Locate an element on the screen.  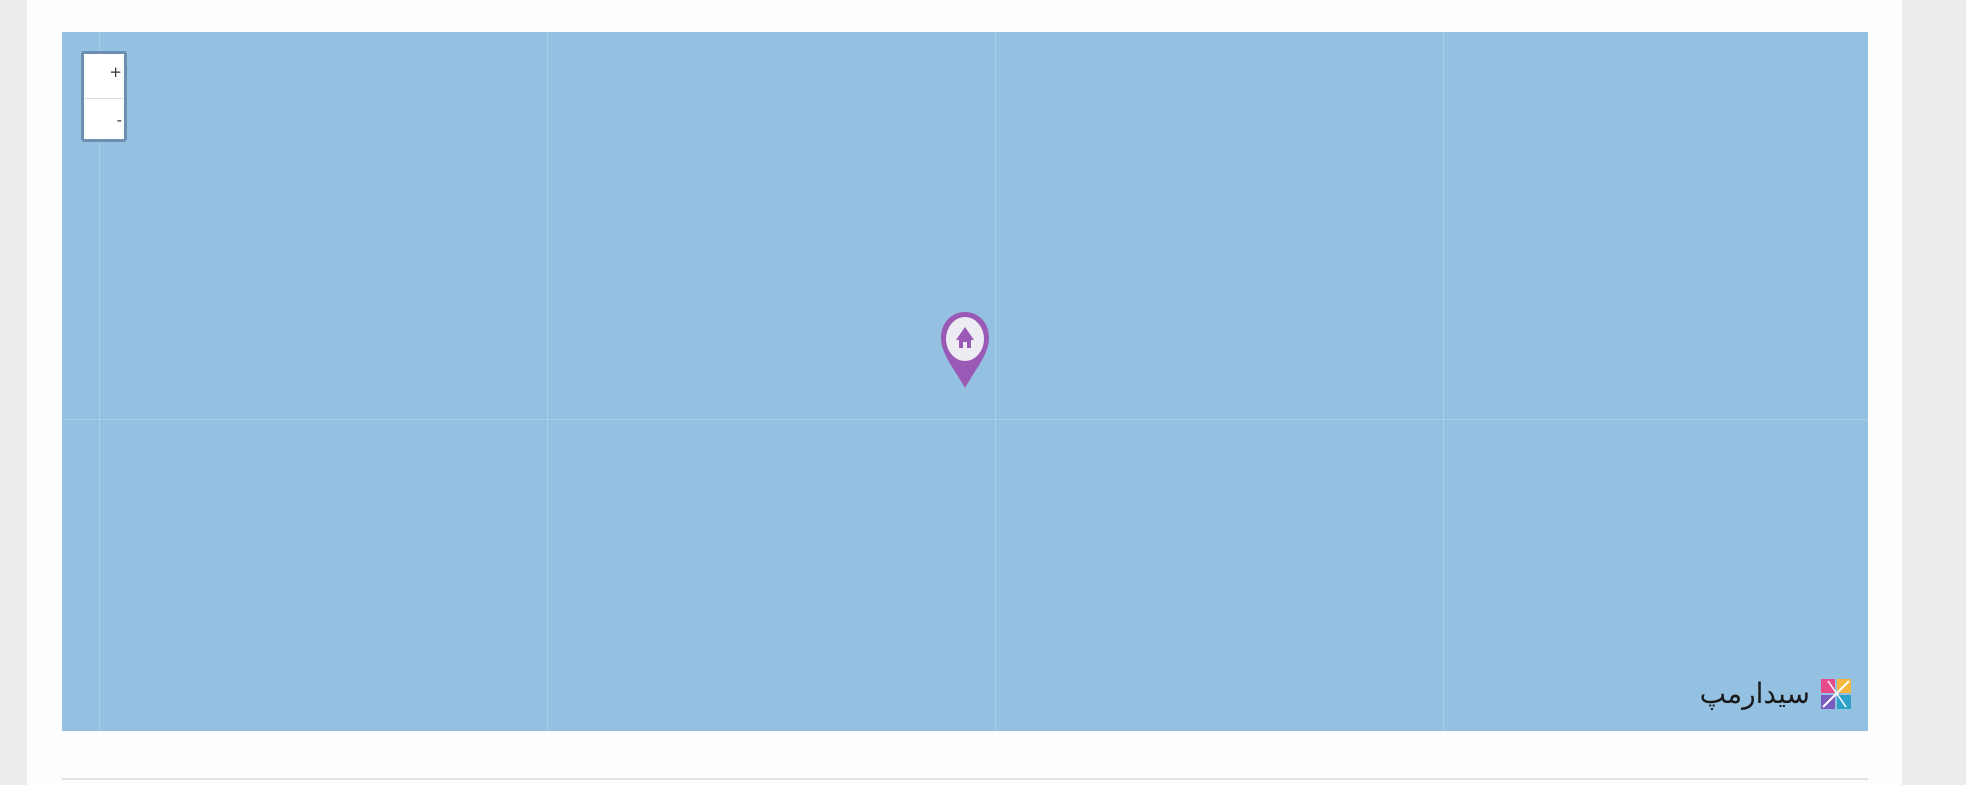
location-marker is located at coordinates (965, 350).